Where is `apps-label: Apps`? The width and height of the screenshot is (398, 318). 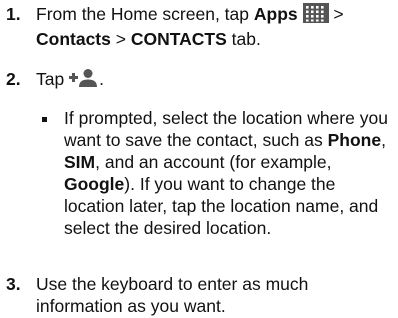
apps-label: Apps is located at coordinates (275, 14).